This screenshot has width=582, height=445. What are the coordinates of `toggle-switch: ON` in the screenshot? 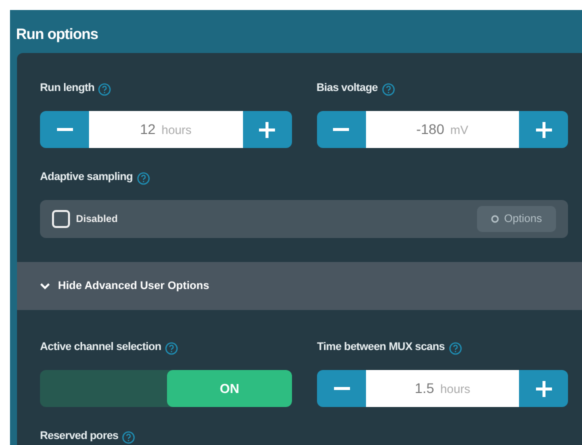 It's located at (166, 388).